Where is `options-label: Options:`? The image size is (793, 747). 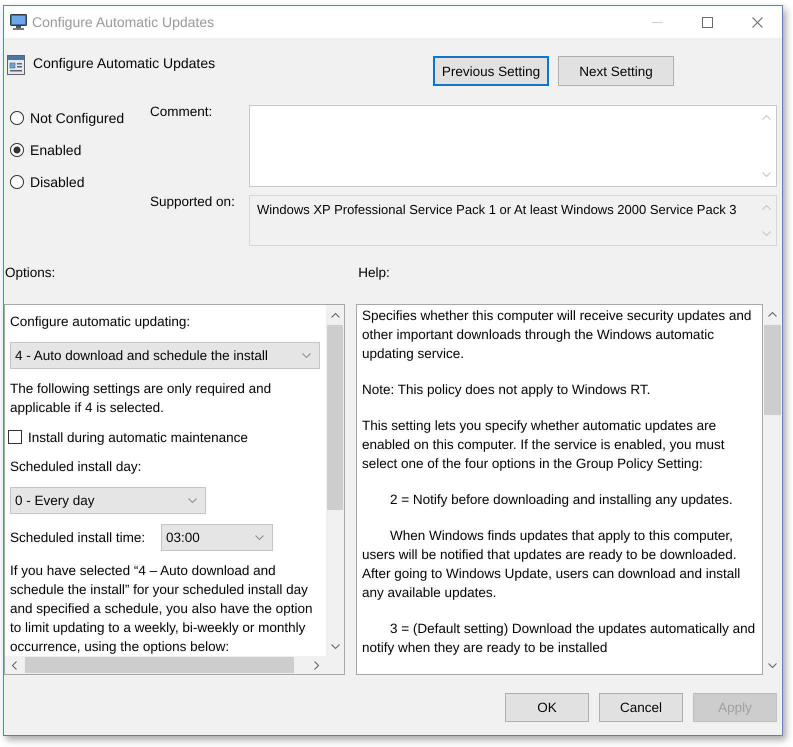
options-label: Options: is located at coordinates (30, 272).